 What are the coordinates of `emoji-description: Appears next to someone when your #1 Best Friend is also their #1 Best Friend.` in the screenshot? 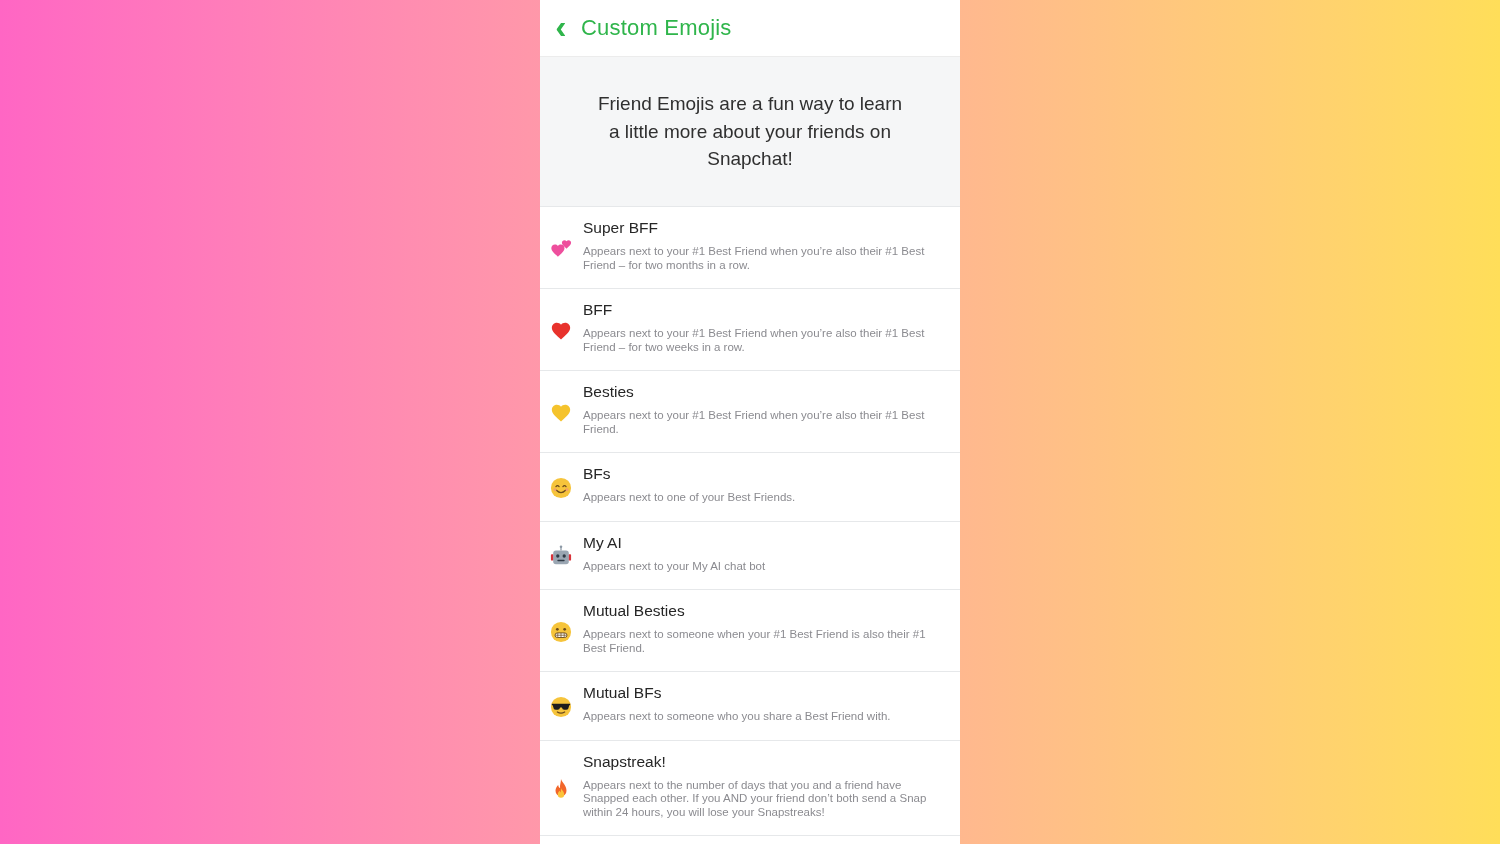 It's located at (755, 641).